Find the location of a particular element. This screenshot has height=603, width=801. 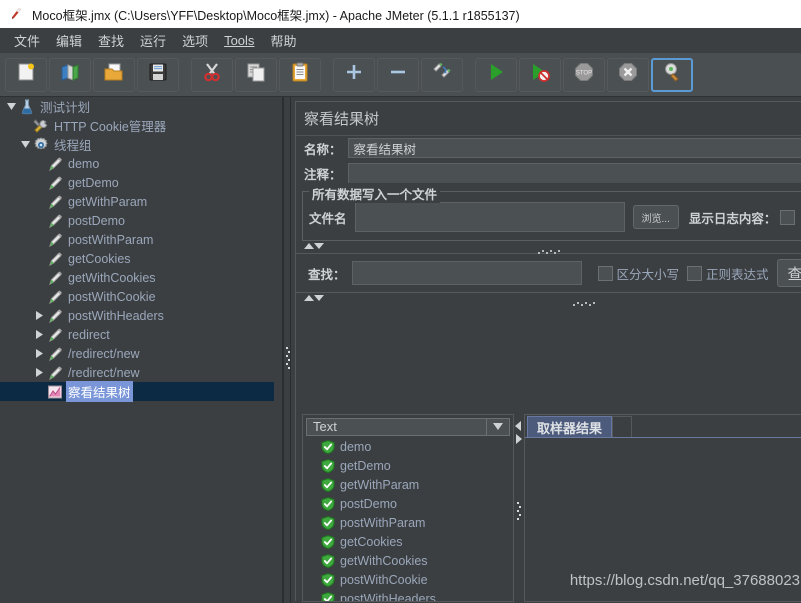

open-button is located at coordinates (114, 74).